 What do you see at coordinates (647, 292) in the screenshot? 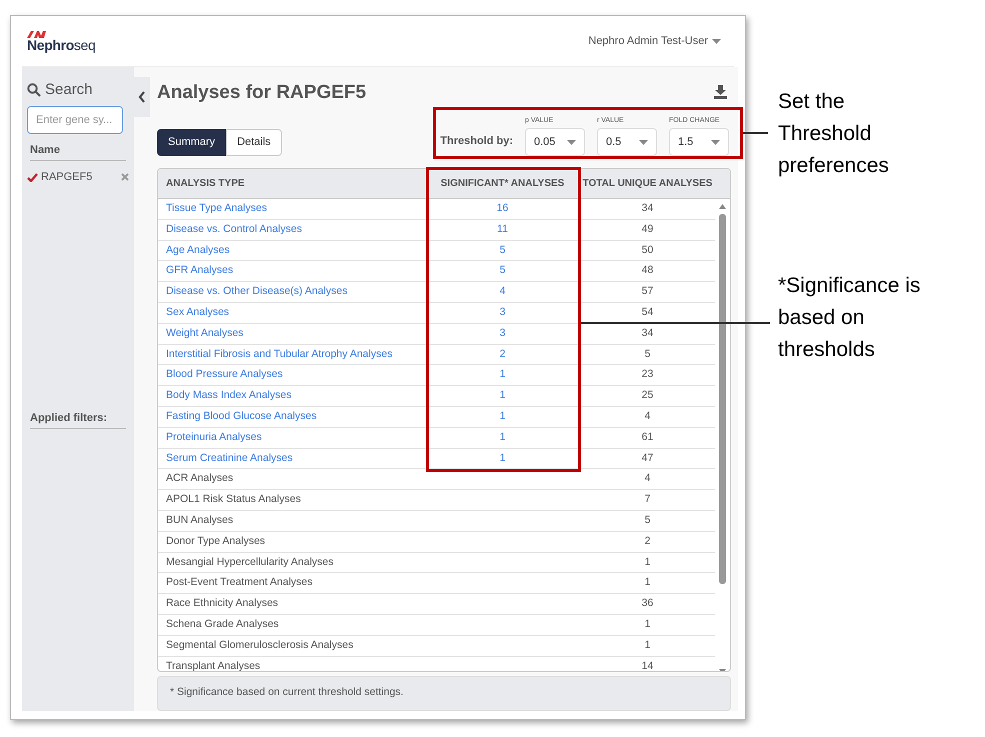
I see `table-cell-text: 57` at bounding box center [647, 292].